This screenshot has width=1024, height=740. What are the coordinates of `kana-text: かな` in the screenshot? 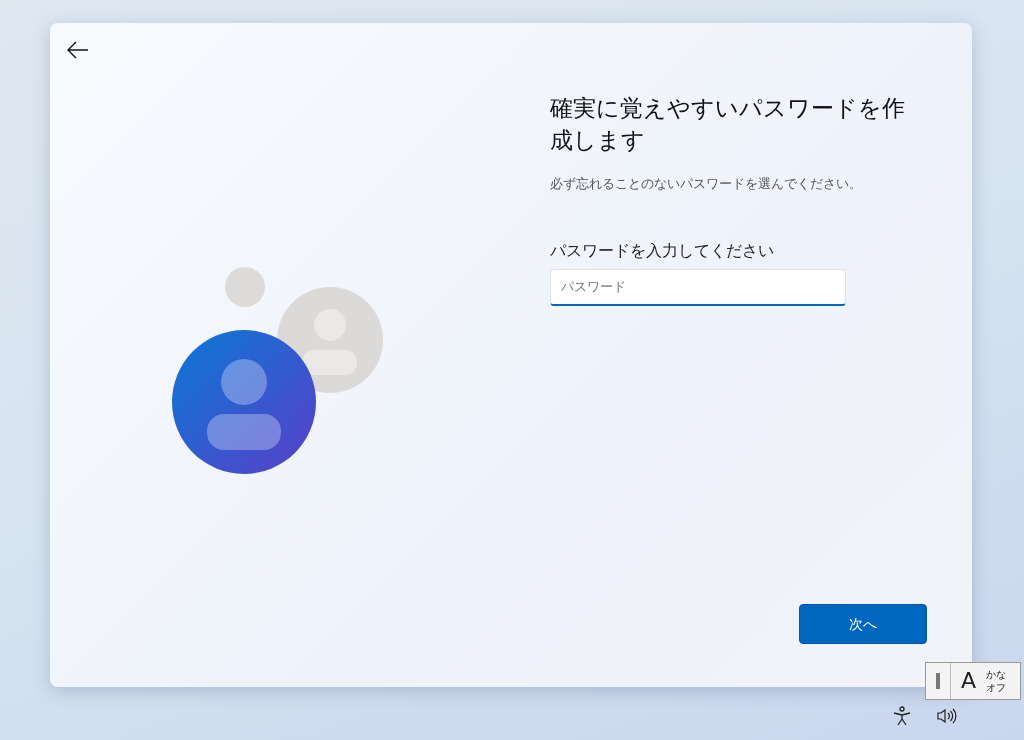 It's located at (996, 674).